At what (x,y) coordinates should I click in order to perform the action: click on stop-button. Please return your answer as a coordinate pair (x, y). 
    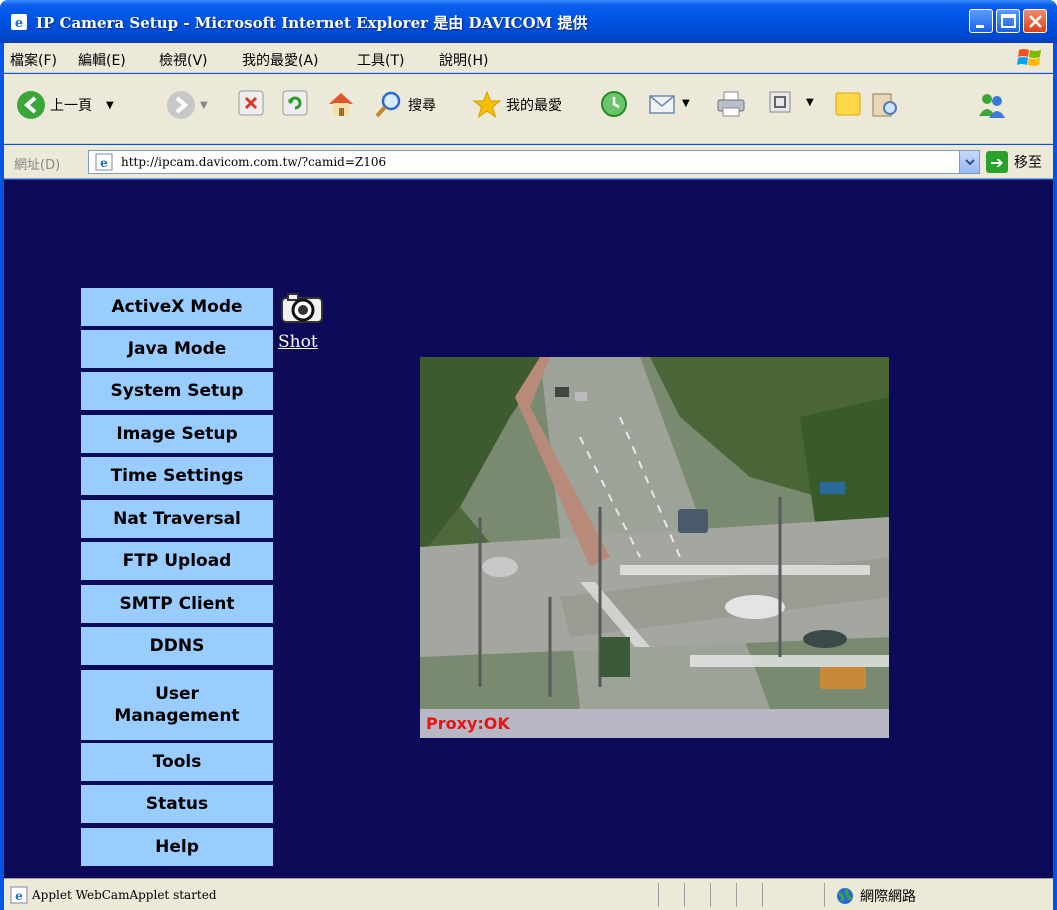
    Looking at the image, I should click on (251, 103).